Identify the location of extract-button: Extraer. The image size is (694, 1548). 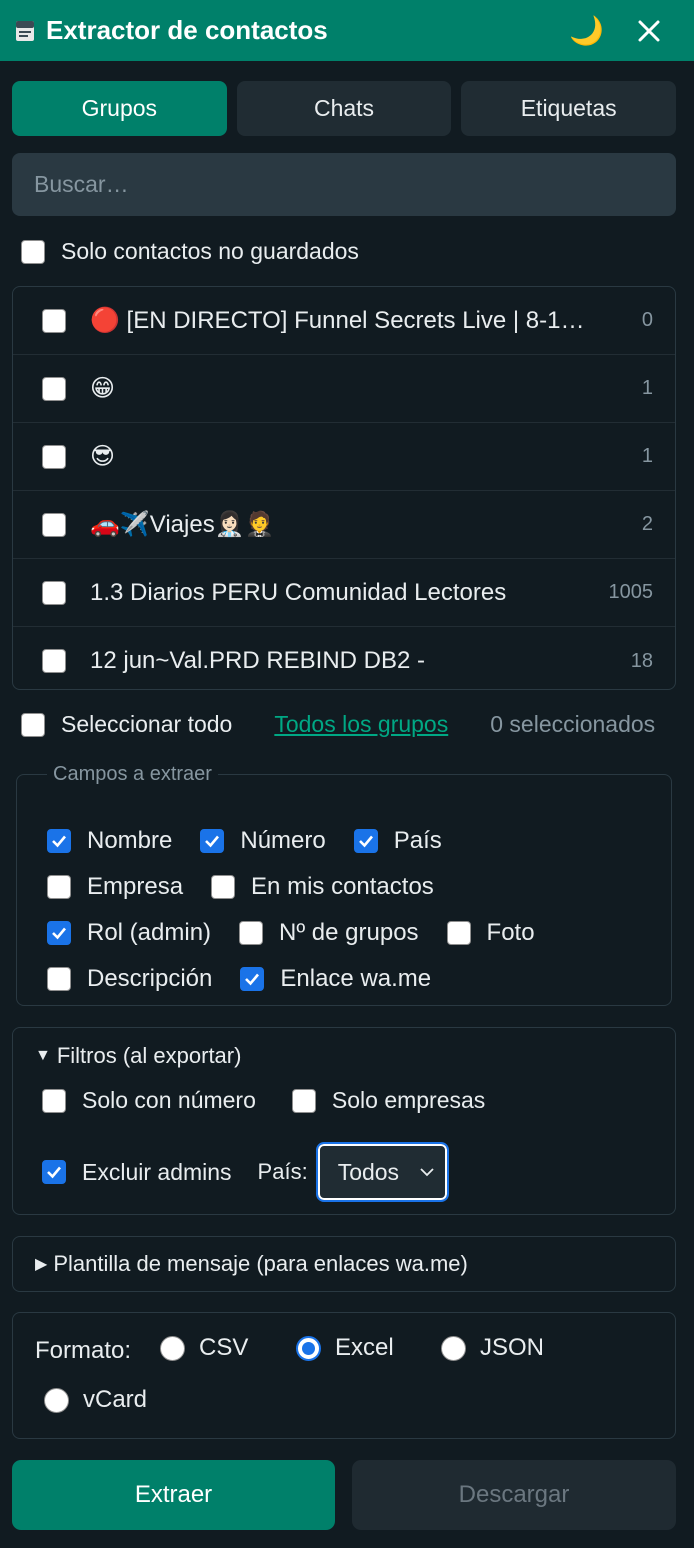
(173, 1495).